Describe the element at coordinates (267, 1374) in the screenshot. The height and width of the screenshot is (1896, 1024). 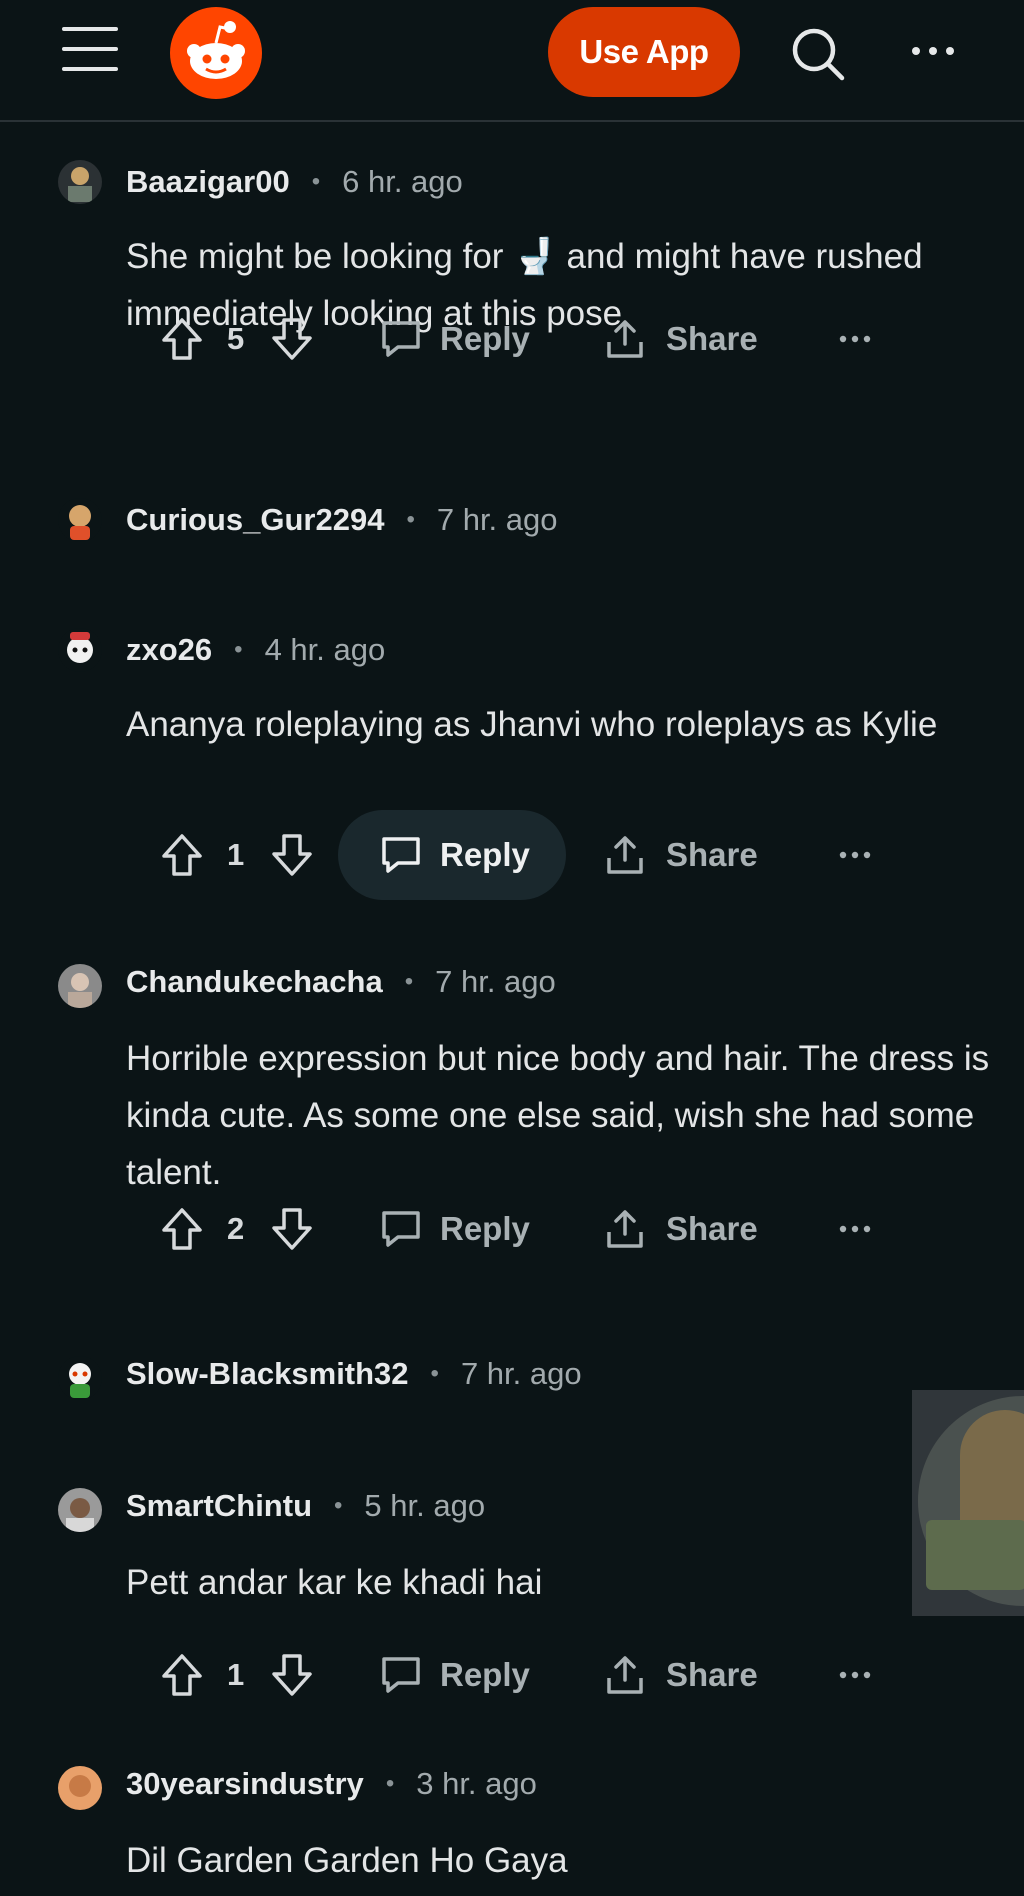
I see `comment-username: Slow-Blacksmith32` at that location.